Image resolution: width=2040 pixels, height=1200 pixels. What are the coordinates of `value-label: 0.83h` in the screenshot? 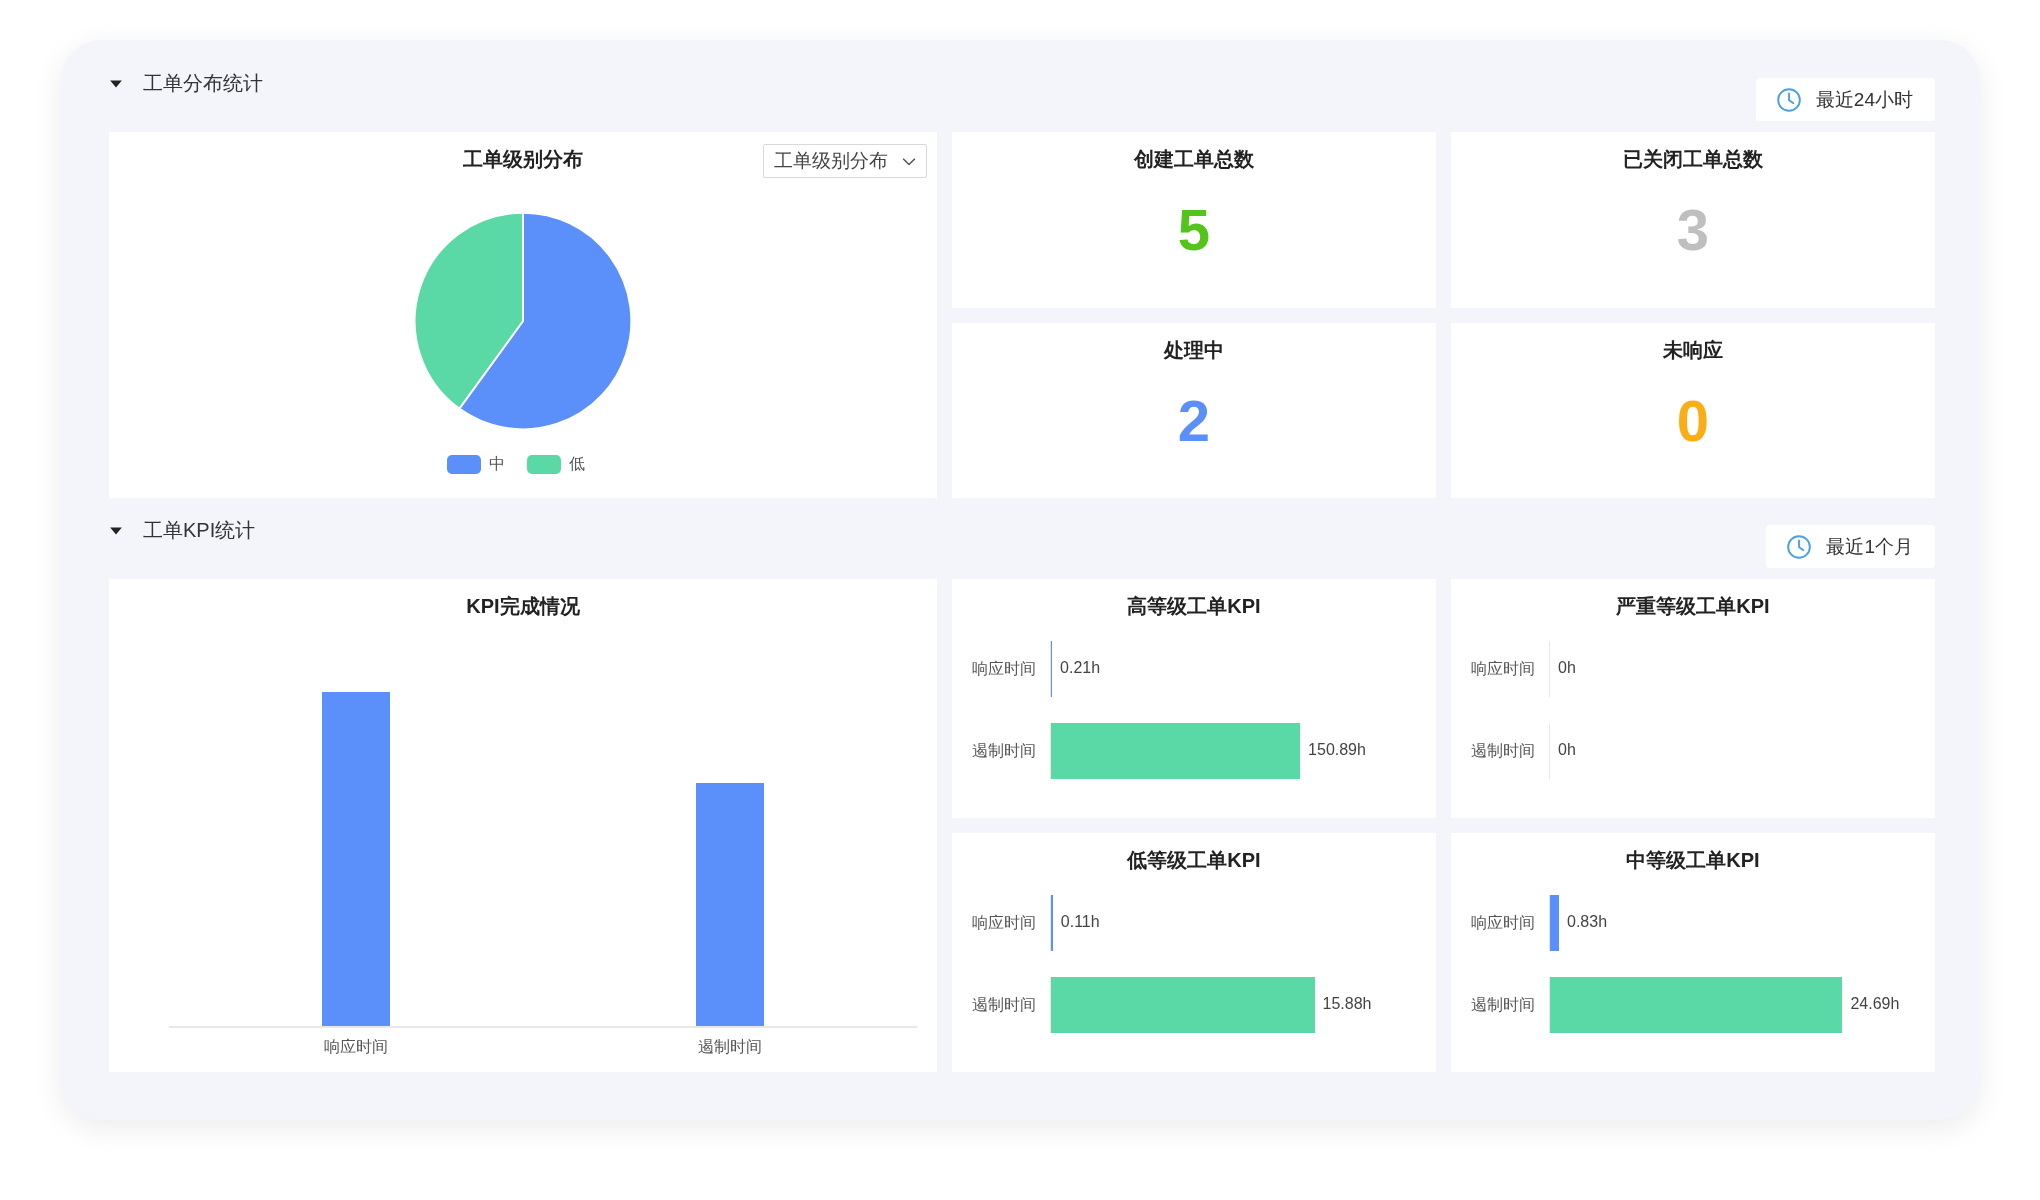 It's located at (1587, 922).